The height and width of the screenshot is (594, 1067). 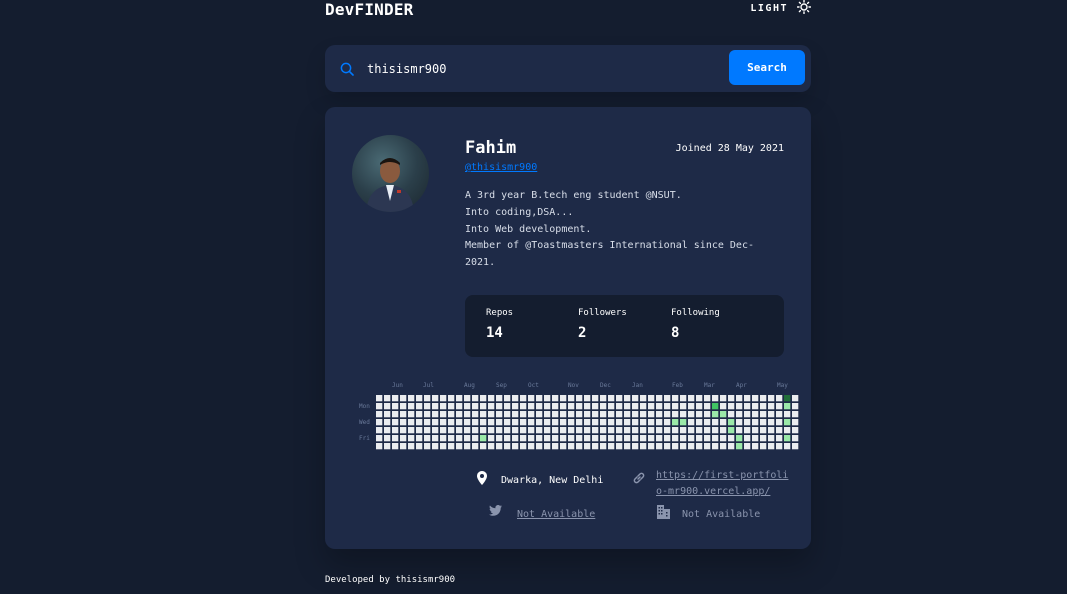 I want to click on contribution-cells, so click(x=587, y=422).